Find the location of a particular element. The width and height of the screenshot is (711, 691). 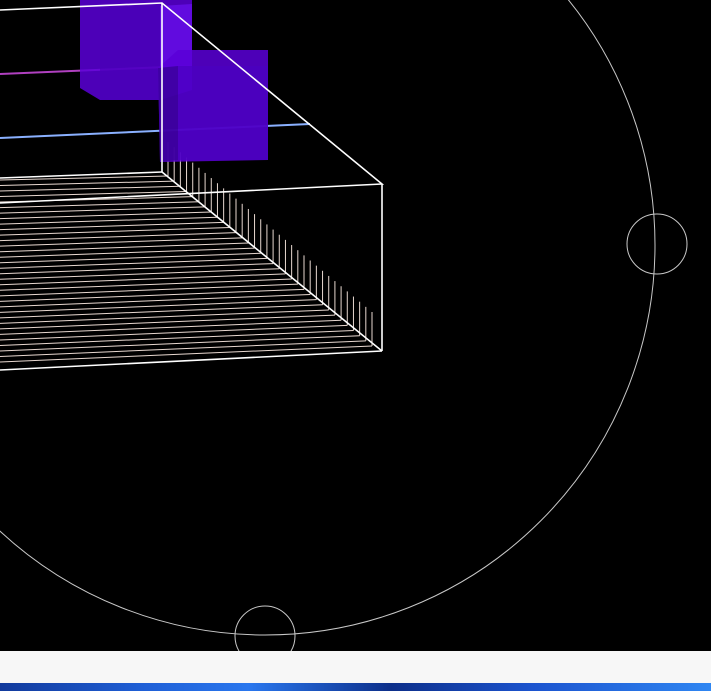

desktop-wallpaper is located at coordinates (355, 687).